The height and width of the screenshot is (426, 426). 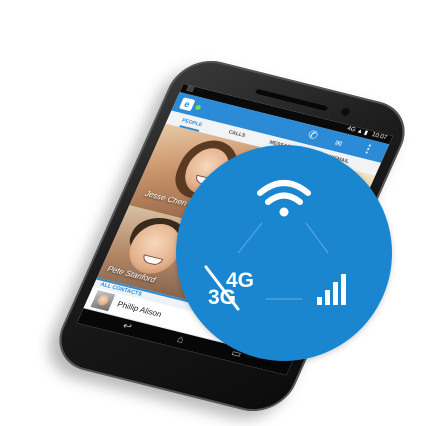 What do you see at coordinates (345, 112) in the screenshot?
I see `front-camera` at bounding box center [345, 112].